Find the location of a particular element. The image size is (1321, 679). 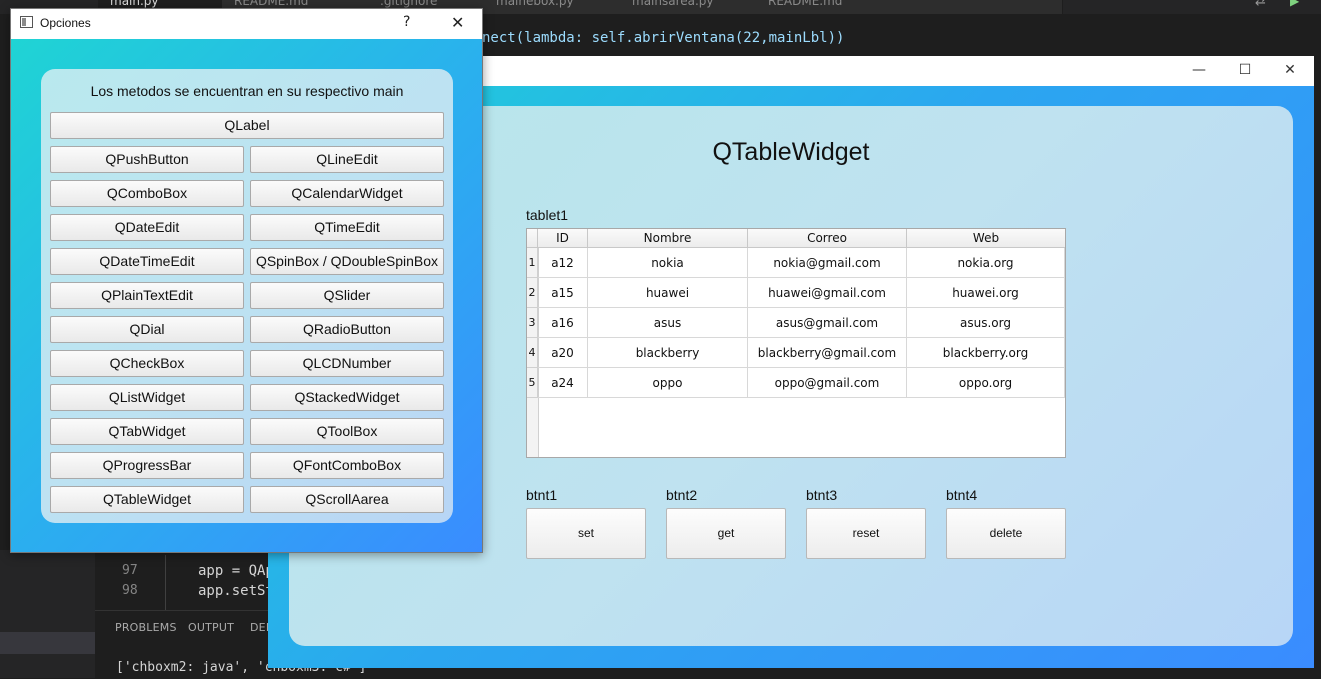

table-row: 2 a15 huawei huawei@gmail.com huawei.org is located at coordinates (796, 293).